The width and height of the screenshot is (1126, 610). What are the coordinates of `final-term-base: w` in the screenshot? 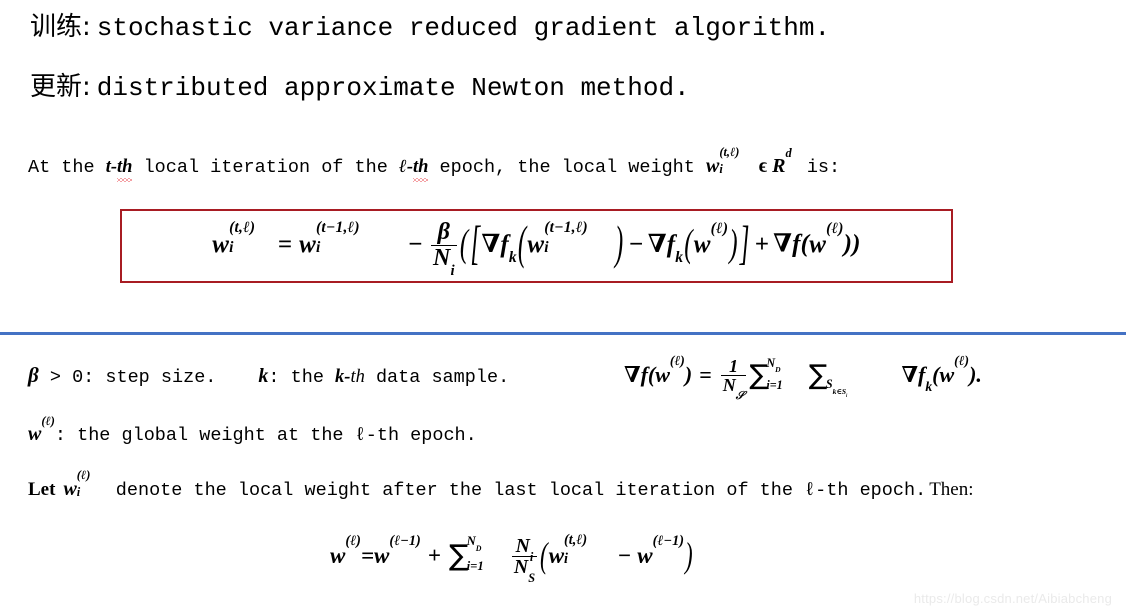 It's located at (556, 555).